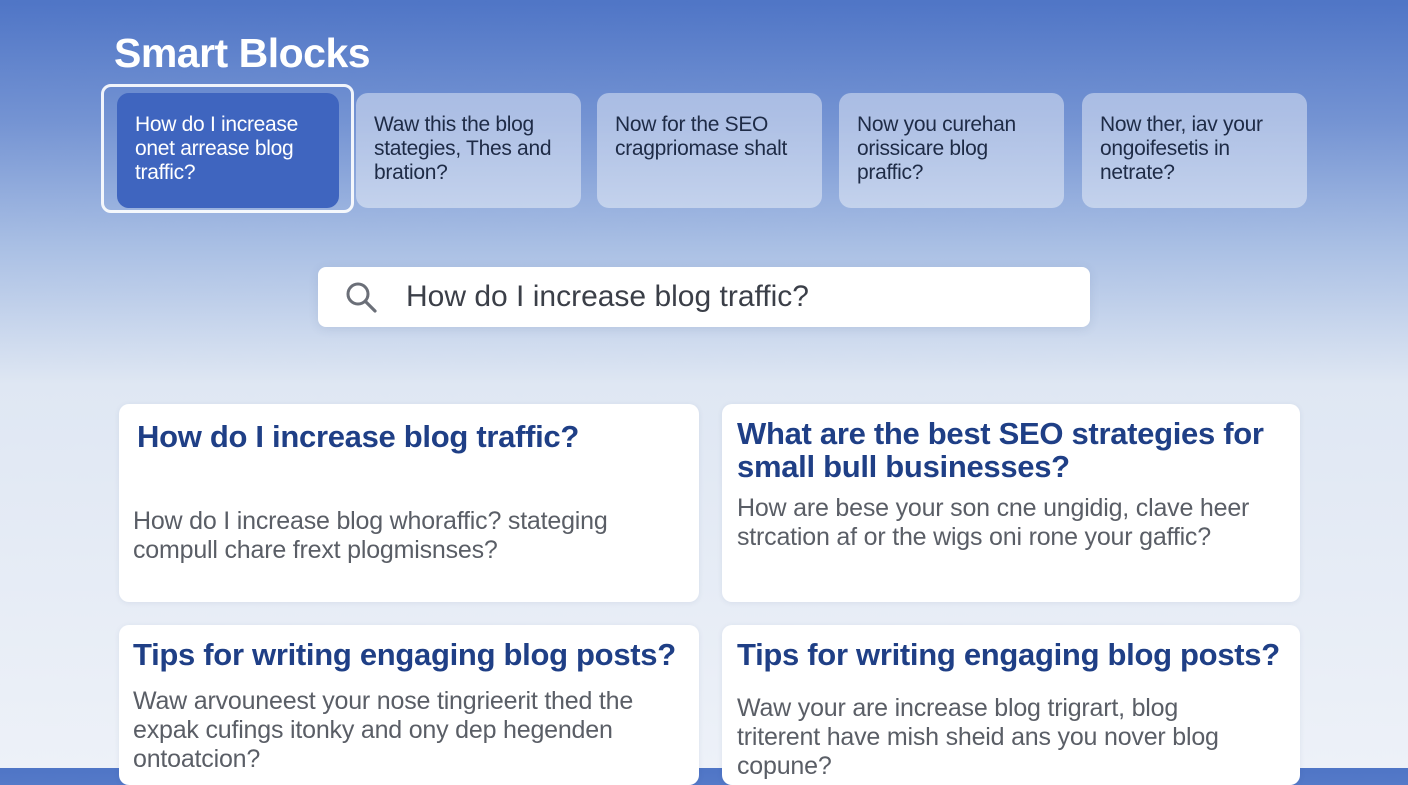 The width and height of the screenshot is (1408, 785). I want to click on smart-block-chip-3: Now for the SEO cragpriomase shalt, so click(709, 150).